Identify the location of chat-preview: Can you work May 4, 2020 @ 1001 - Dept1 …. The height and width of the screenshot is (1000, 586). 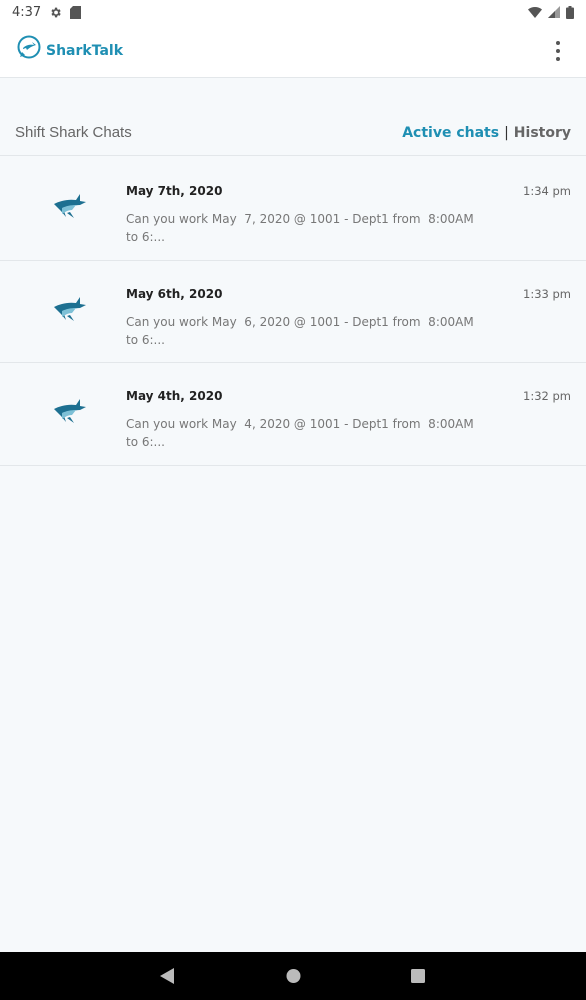
(302, 433).